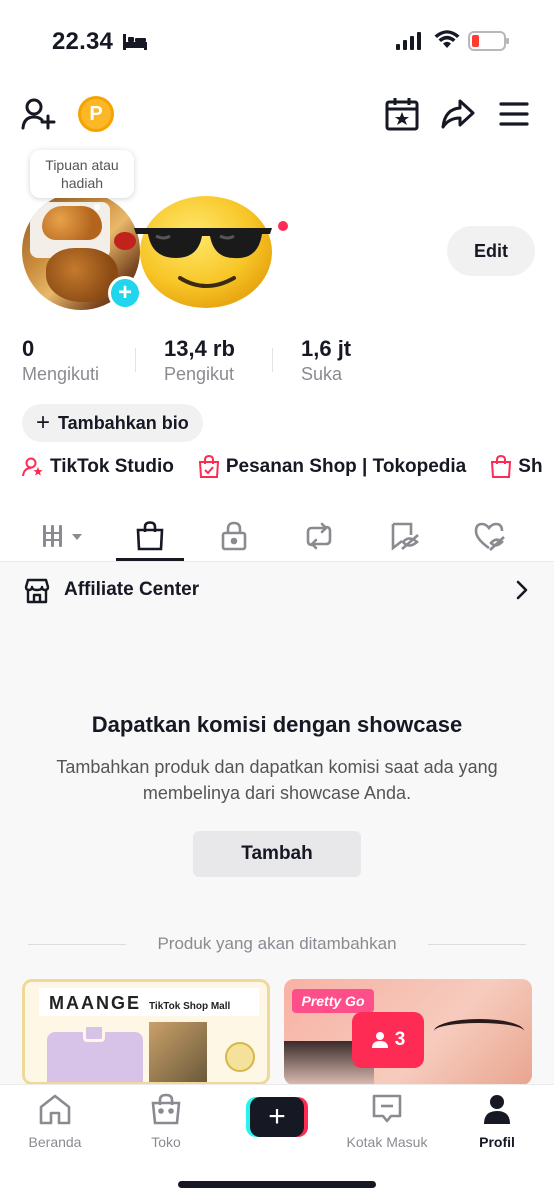 This screenshot has width=554, height=1200. I want to click on link-shop: Sh, so click(516, 467).